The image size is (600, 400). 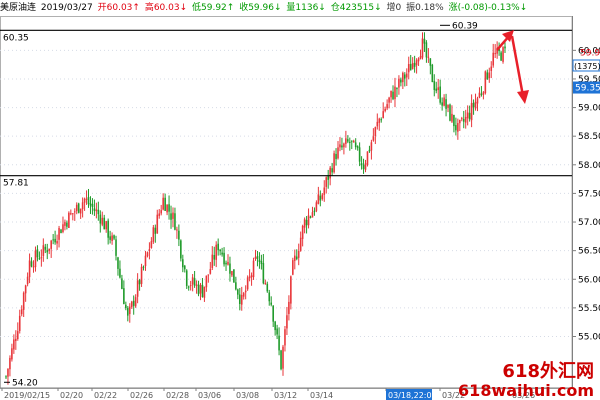 I want to click on x-tick-label: 03/08, so click(x=247, y=395).